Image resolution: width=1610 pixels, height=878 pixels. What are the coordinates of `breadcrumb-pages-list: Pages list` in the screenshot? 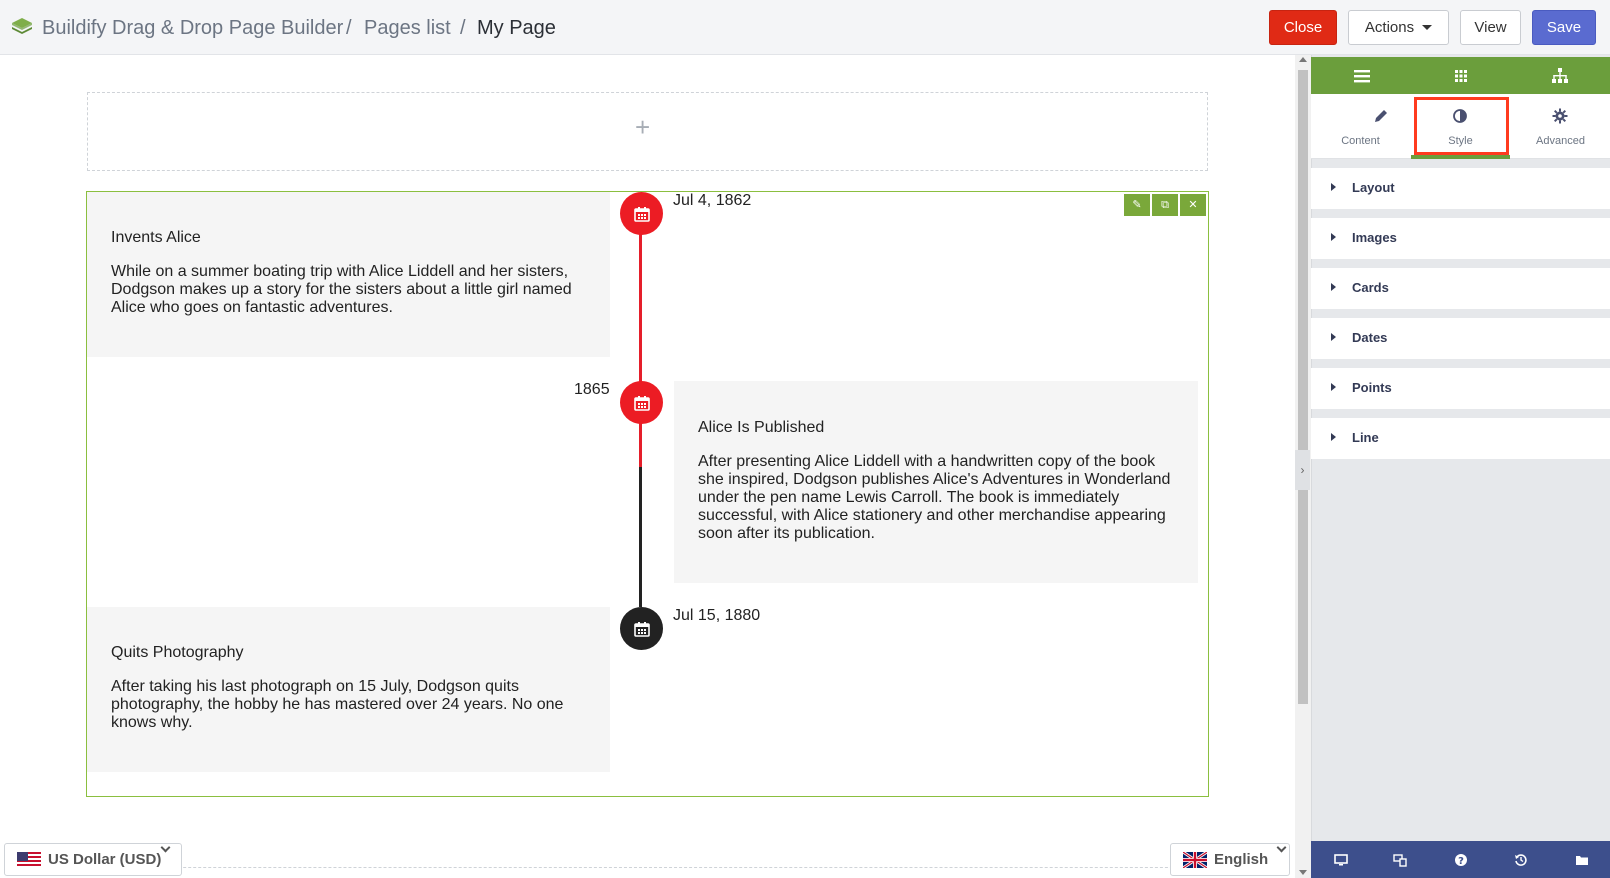 It's located at (407, 28).